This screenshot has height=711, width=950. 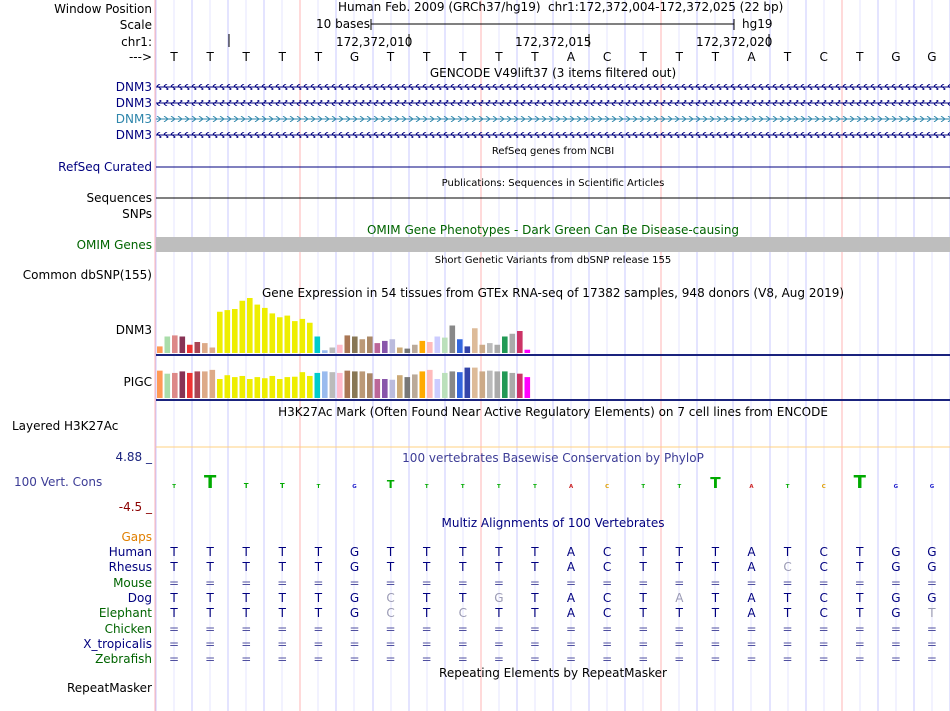 I want to click on sequences-label: Sequences, so click(x=76, y=198).